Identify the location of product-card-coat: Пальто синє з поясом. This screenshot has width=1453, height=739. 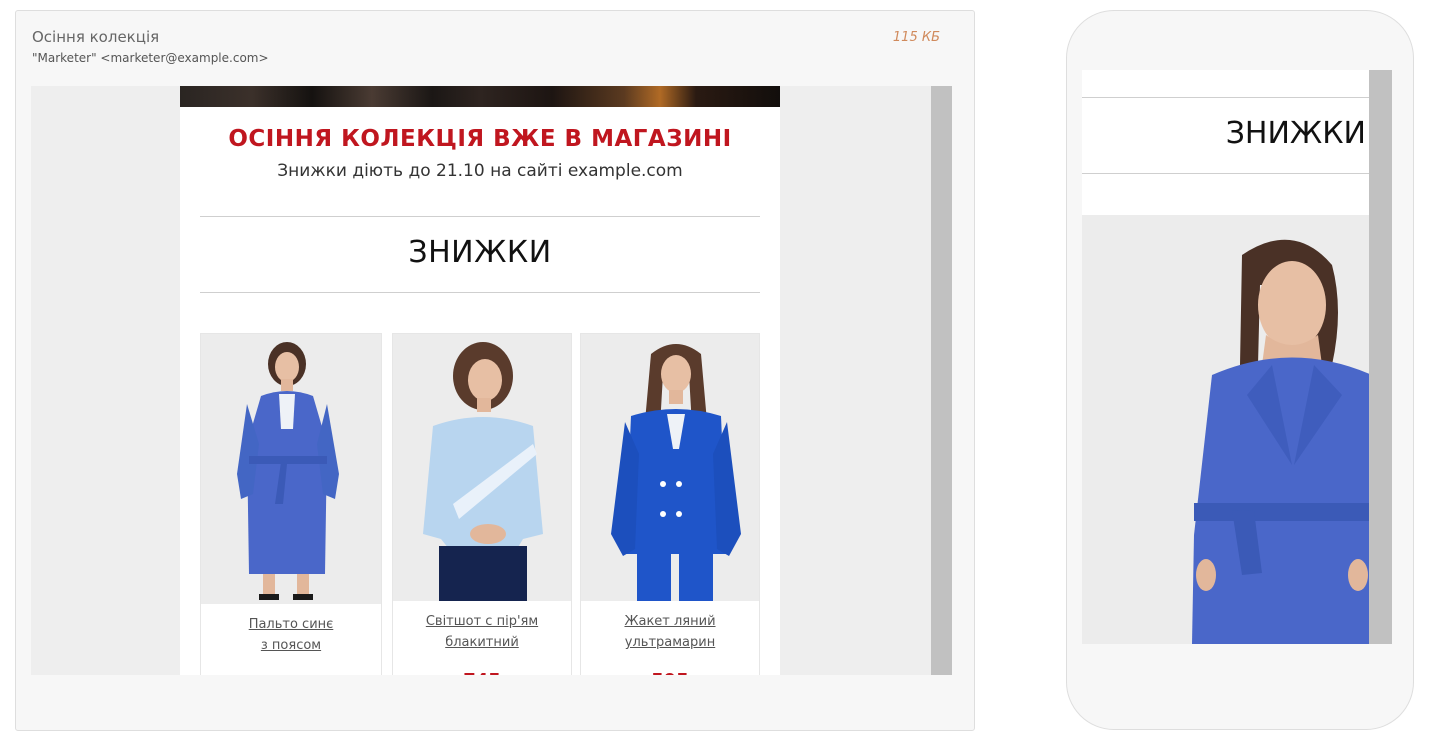
(291, 504).